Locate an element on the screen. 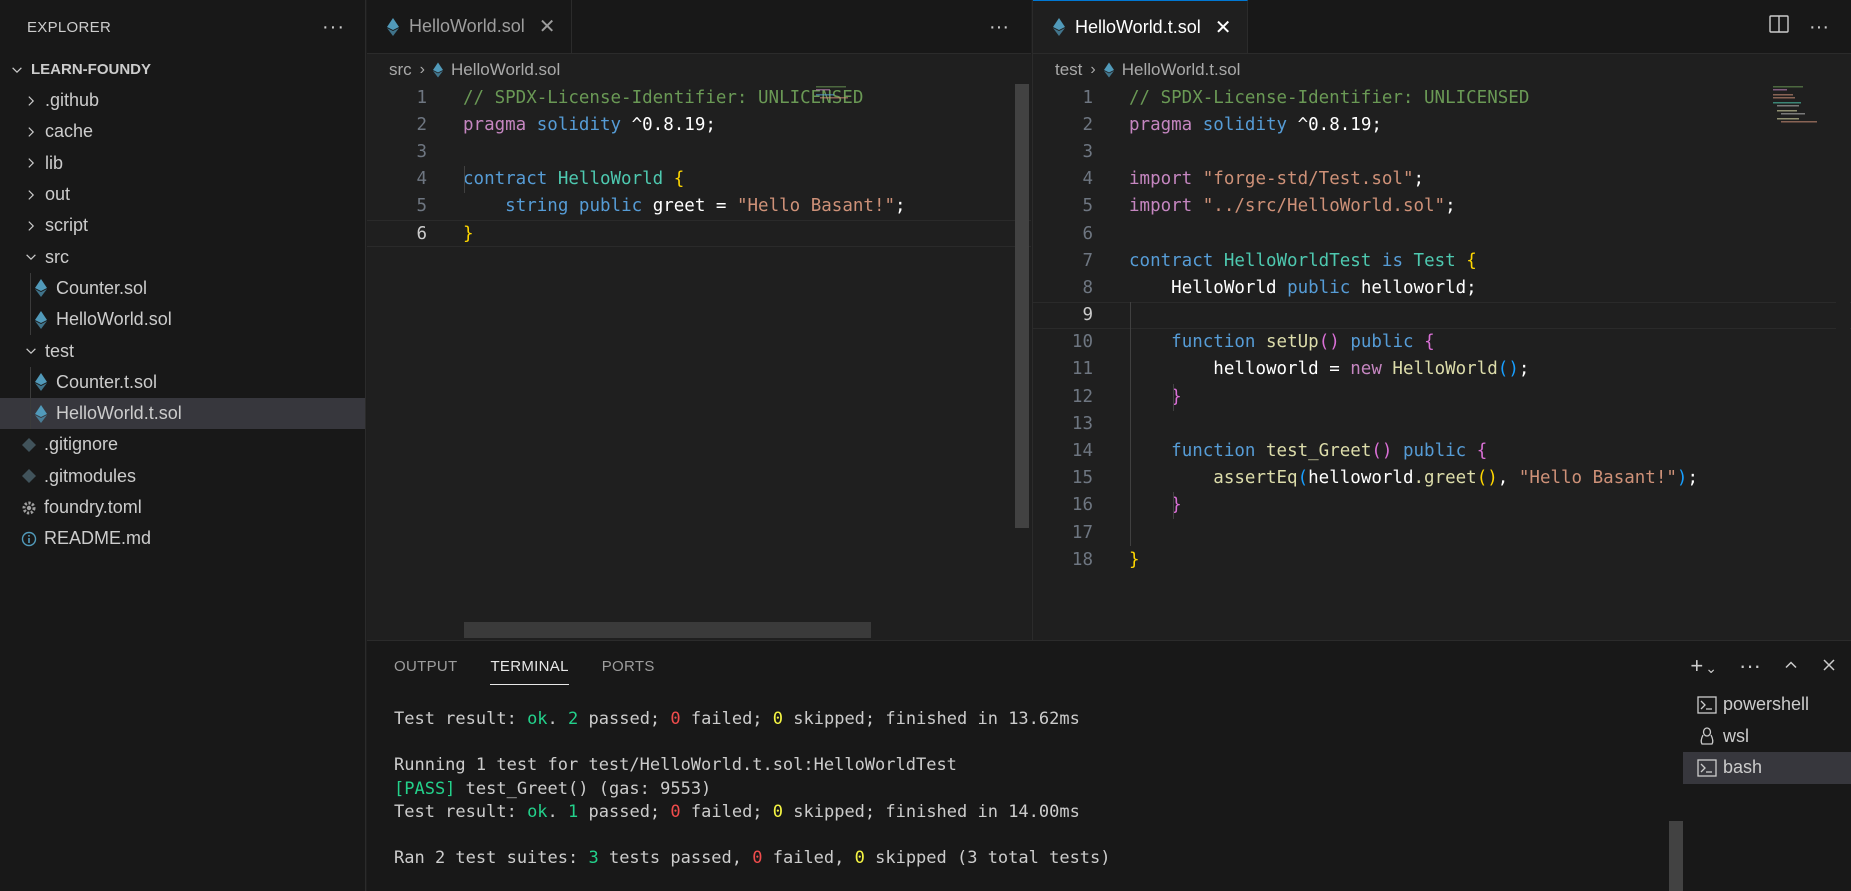 The image size is (1851, 891). workspace-root: LEARN-FOUNDY is located at coordinates (182, 69).